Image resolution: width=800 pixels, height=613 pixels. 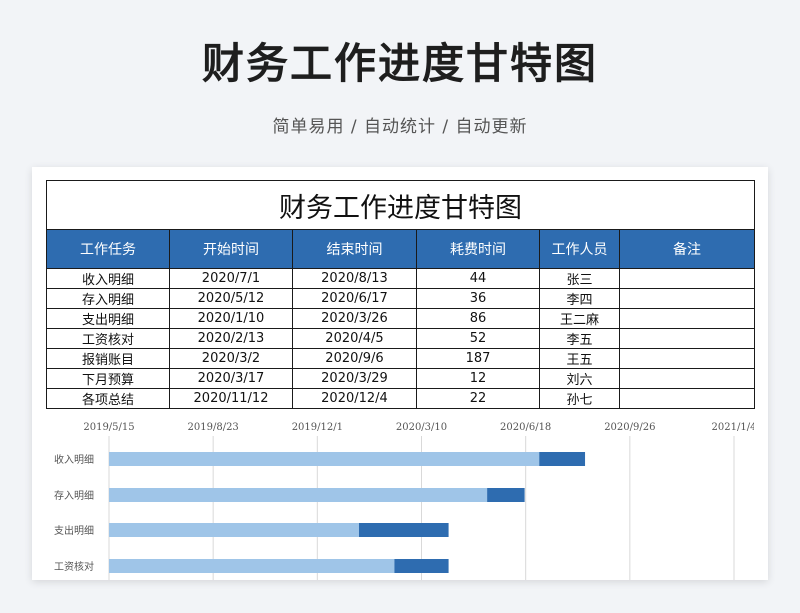 I want to click on header-row: 工作任务 开始时间 结束时间 耗费时间 工作人员 备注, so click(x=401, y=249).